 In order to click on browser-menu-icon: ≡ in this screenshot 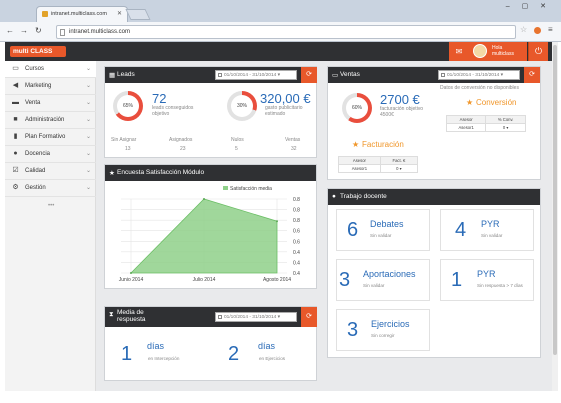, I will do `click(550, 29)`.